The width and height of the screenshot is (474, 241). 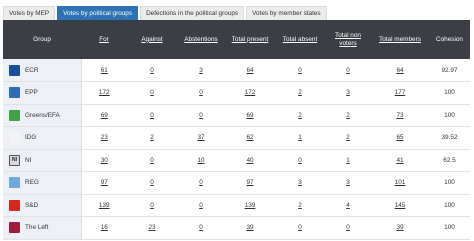 I want to click on group-cell: The Left, so click(x=42, y=227).